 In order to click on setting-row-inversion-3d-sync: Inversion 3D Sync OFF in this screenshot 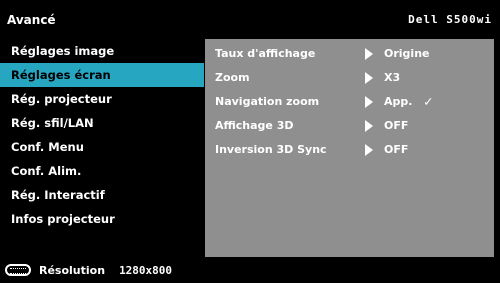, I will do `click(349, 150)`.